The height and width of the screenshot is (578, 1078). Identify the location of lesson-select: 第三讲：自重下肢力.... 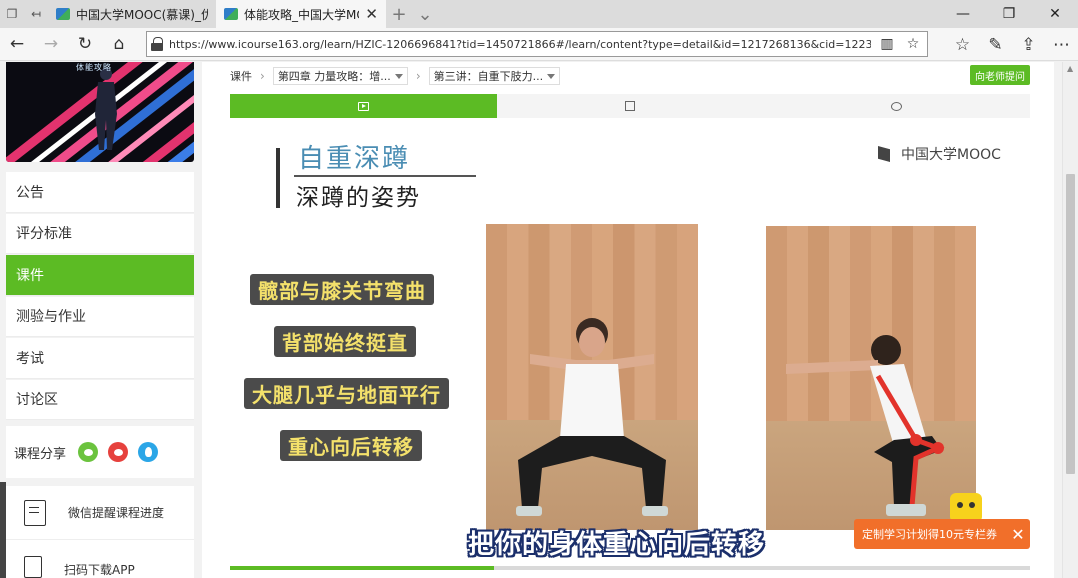
(494, 76).